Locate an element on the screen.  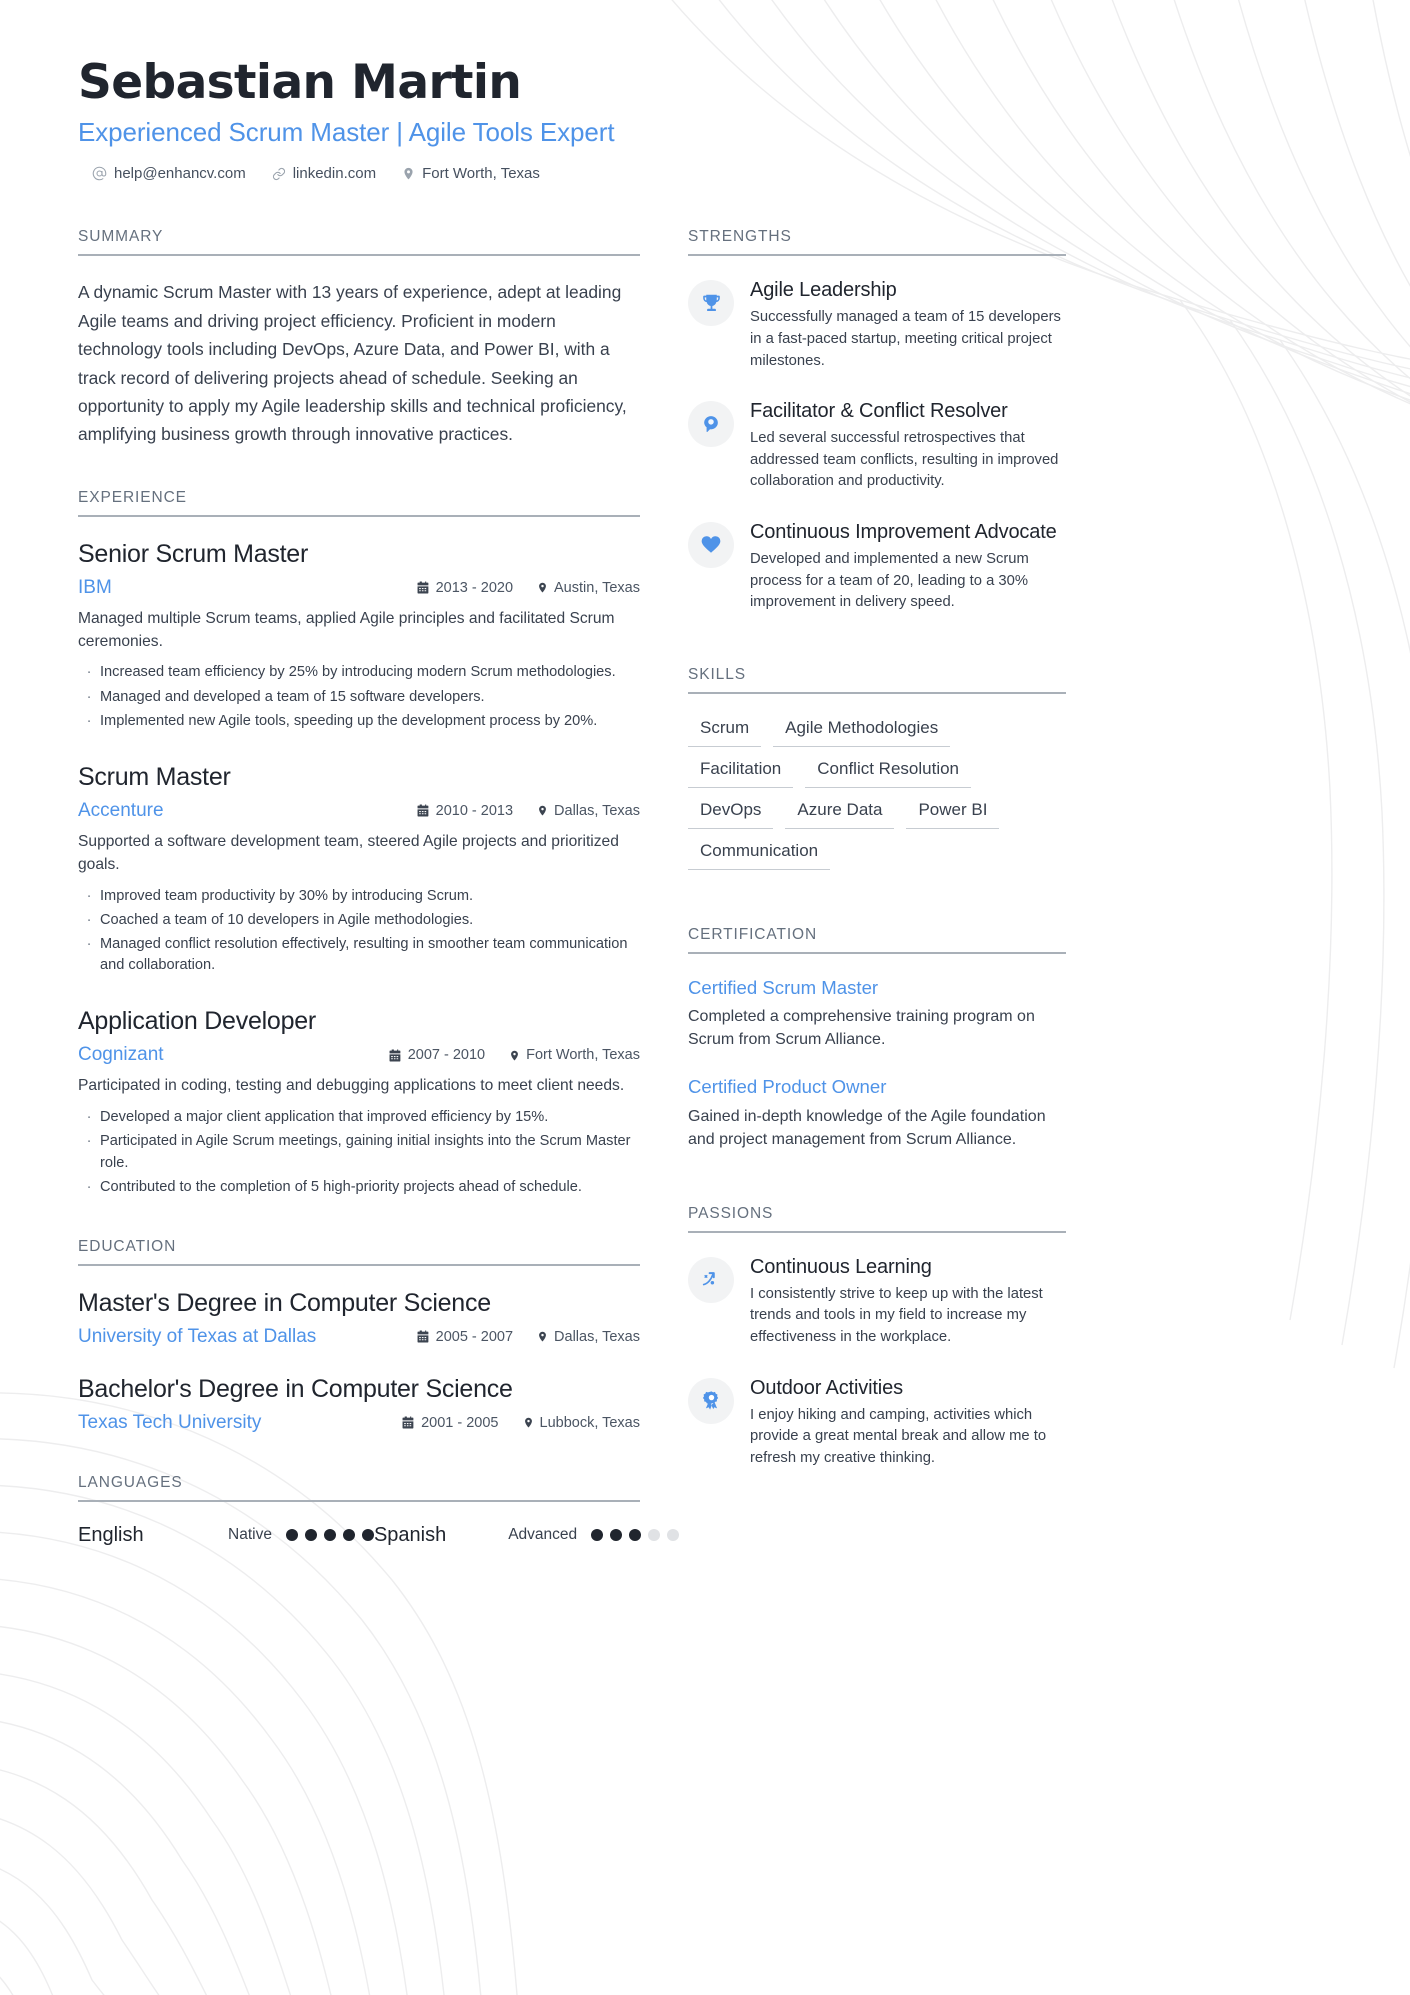
award-ribbon-icon is located at coordinates (711, 1400).